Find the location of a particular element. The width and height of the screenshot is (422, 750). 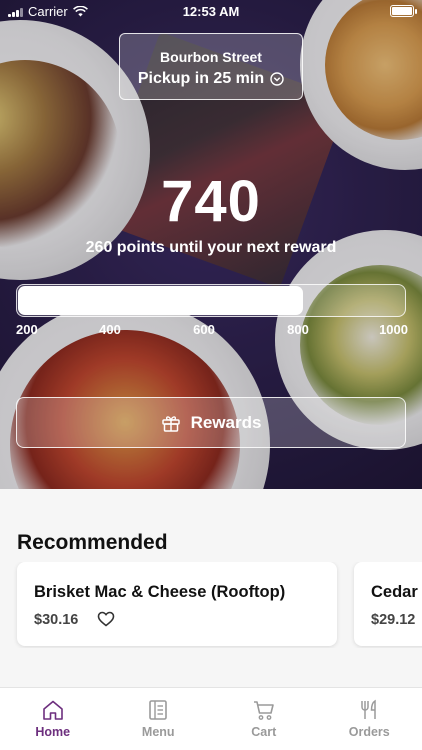

item-name: Brisket Mac & Cheese (Rooftop) is located at coordinates (160, 592).